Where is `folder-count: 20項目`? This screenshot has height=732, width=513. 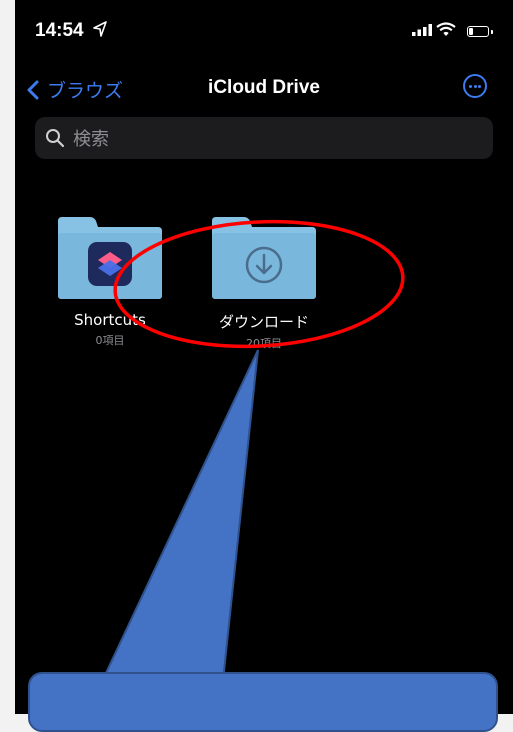 folder-count: 20項目 is located at coordinates (264, 343).